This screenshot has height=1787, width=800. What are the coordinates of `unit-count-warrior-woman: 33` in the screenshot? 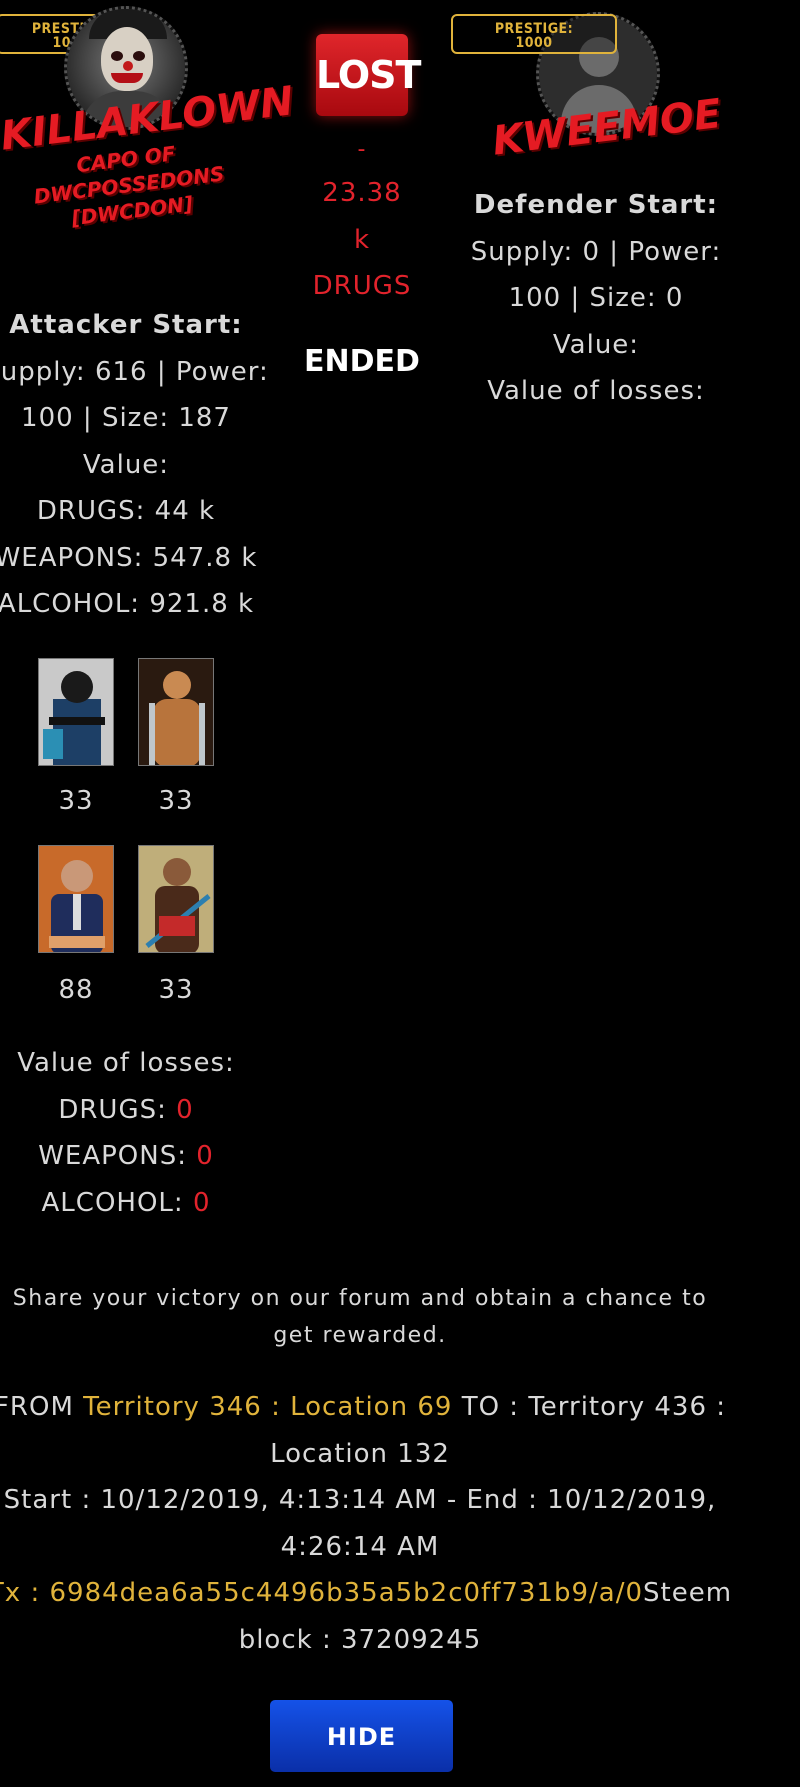 It's located at (176, 990).